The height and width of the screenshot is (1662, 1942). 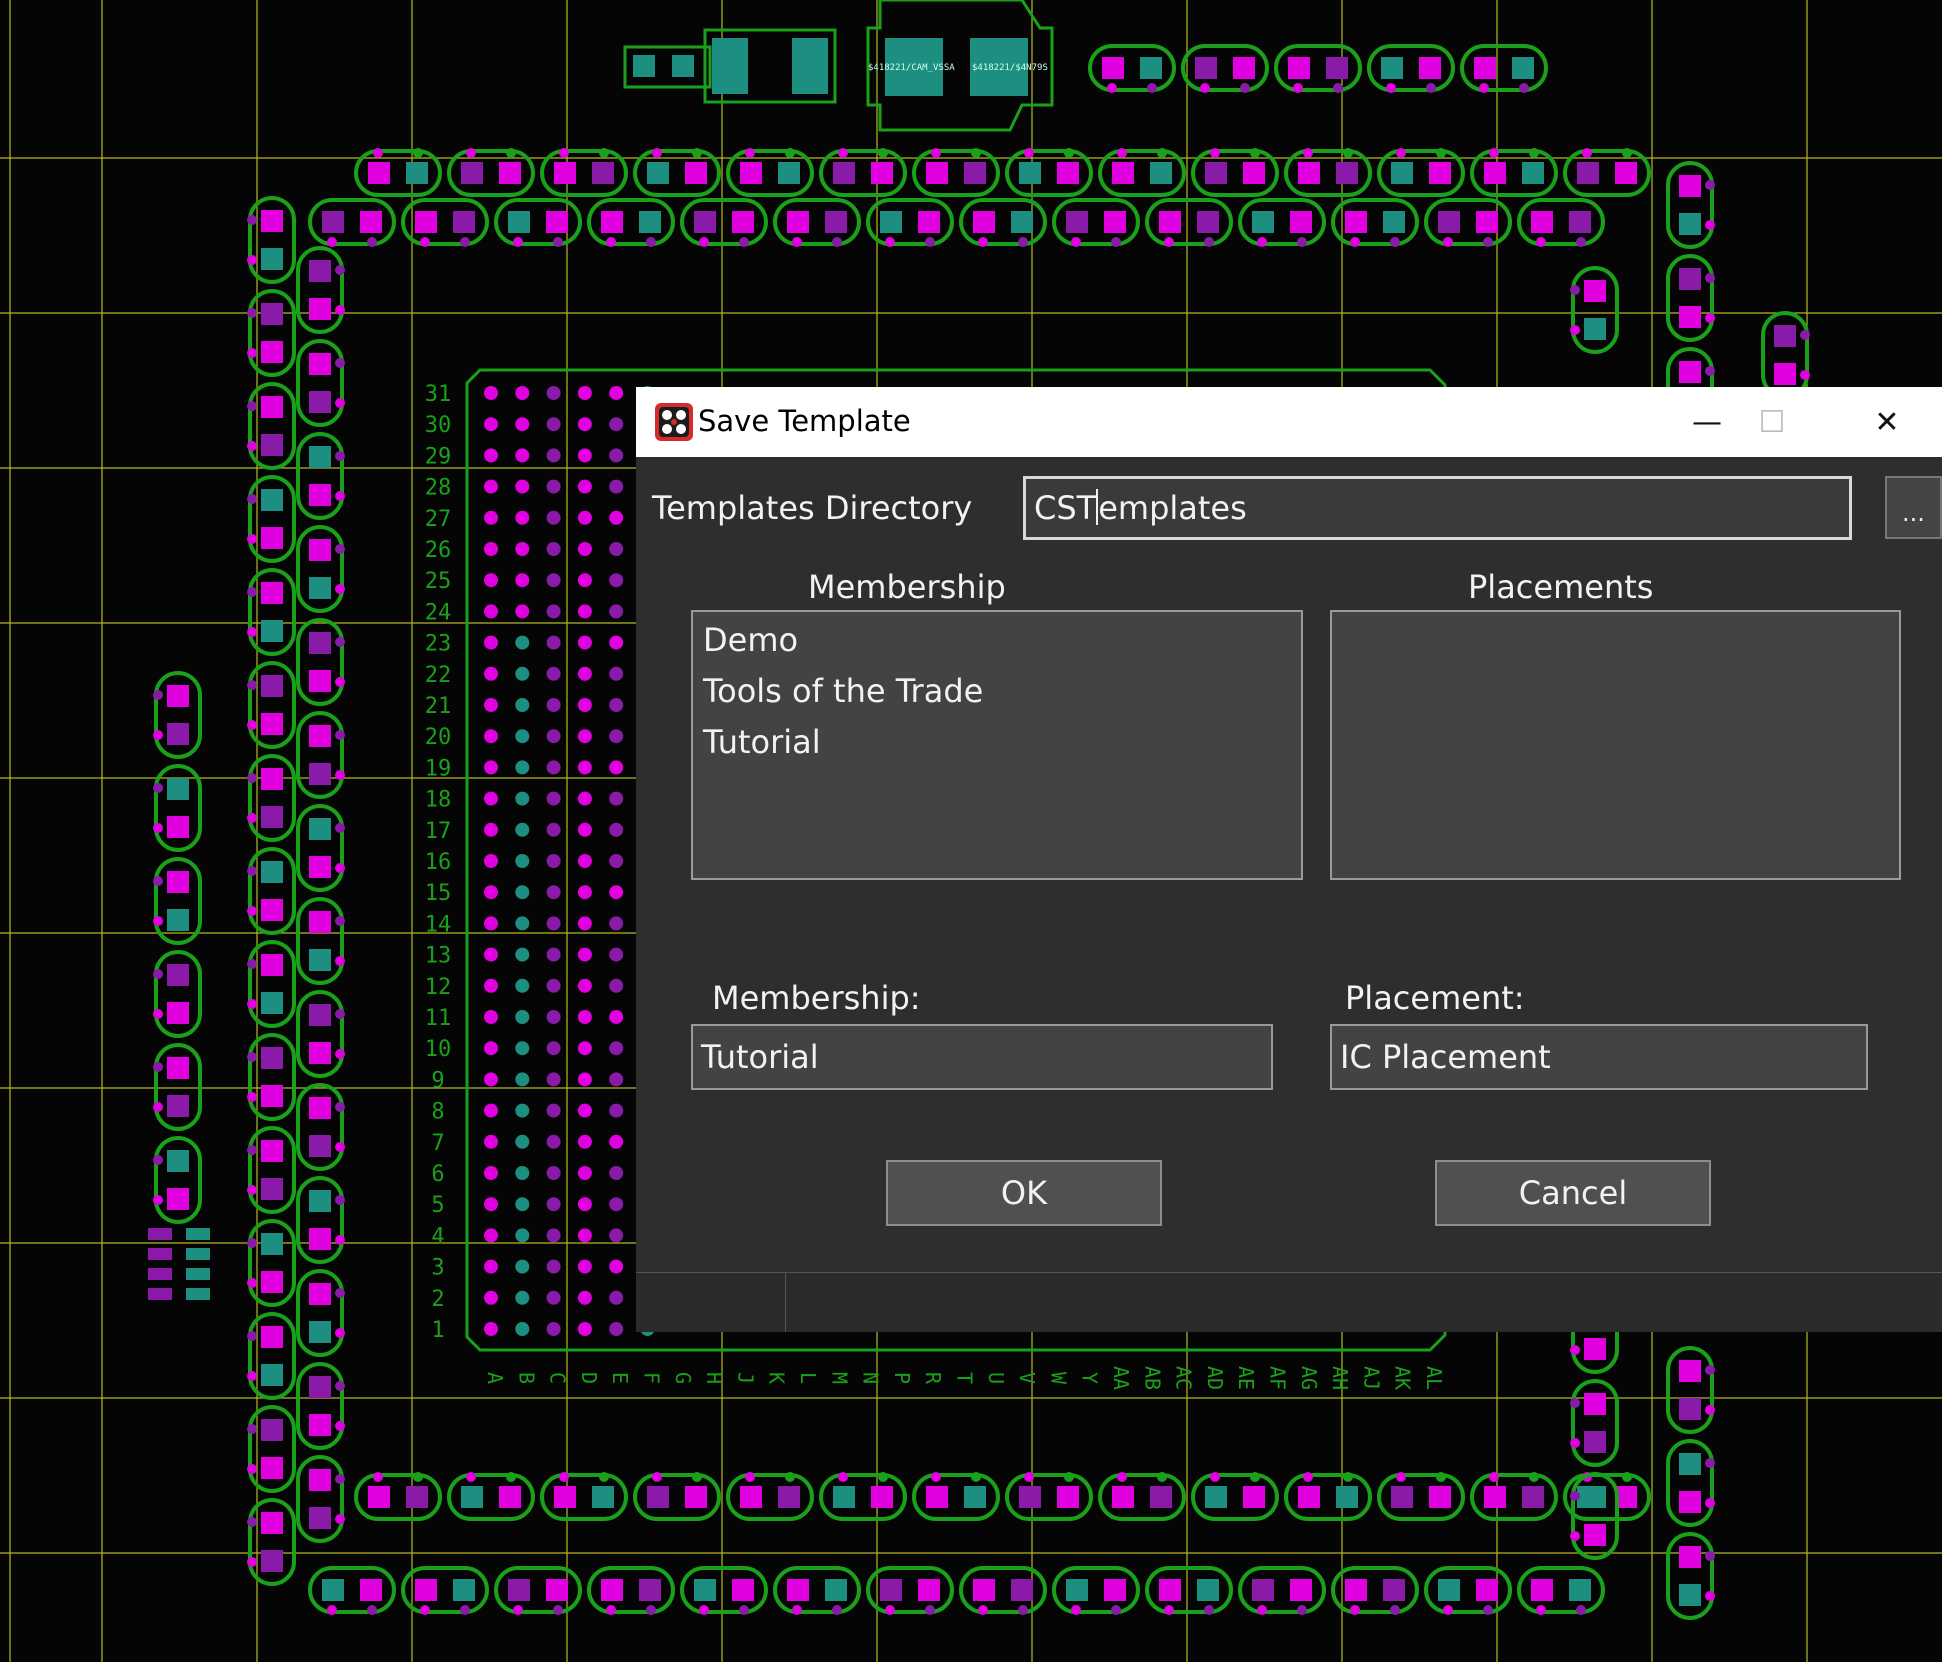 What do you see at coordinates (745, 1378) in the screenshot?
I see `svg-text: J` at bounding box center [745, 1378].